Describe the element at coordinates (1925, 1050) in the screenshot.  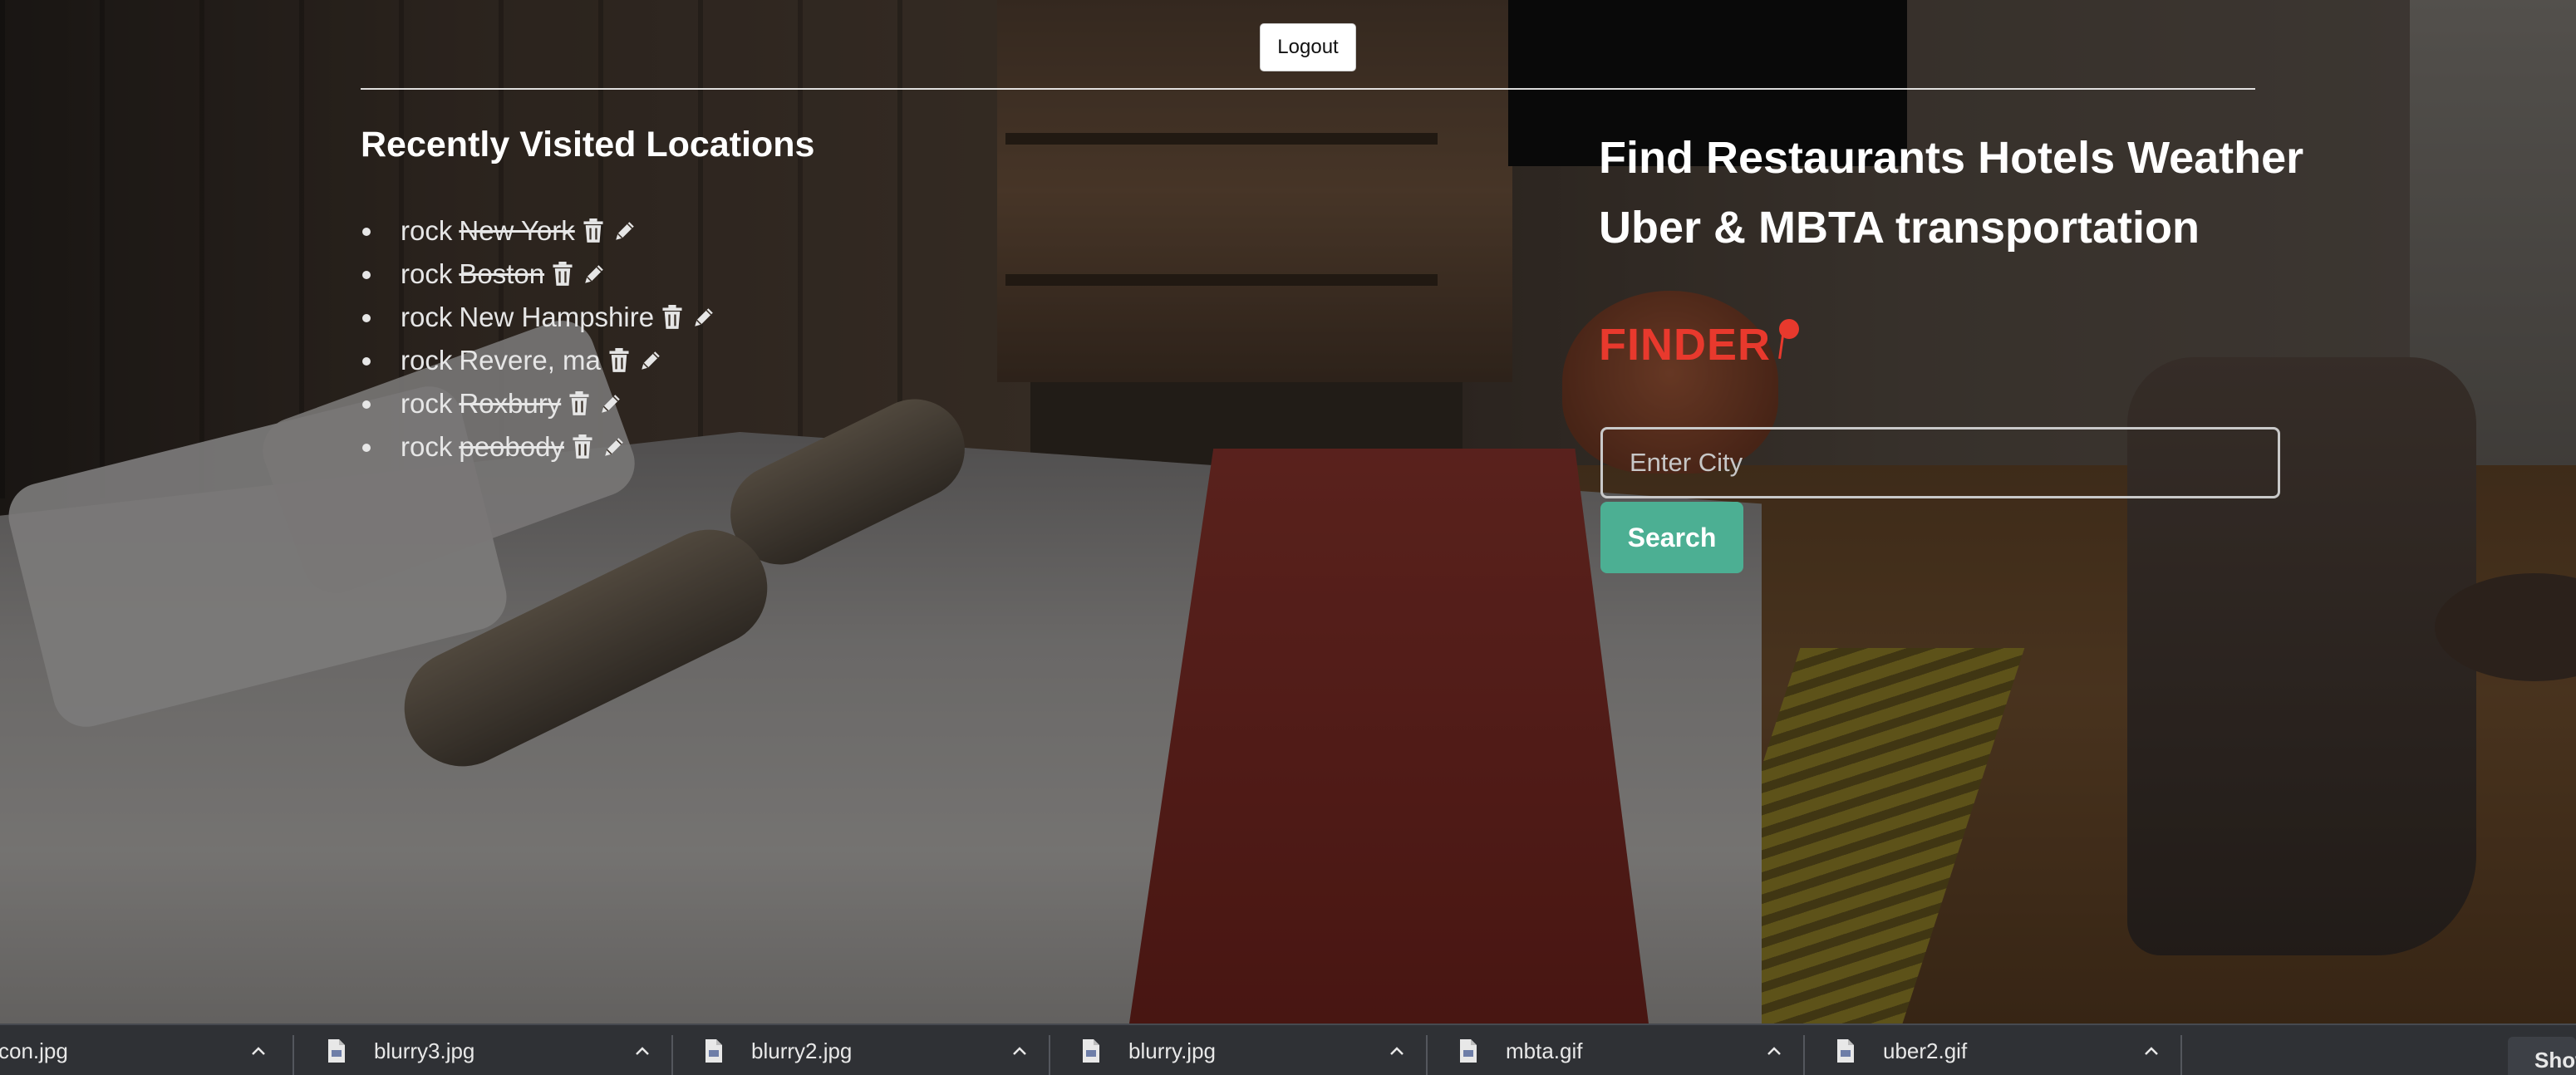
I see `download-file-name: uber2.gif` at that location.